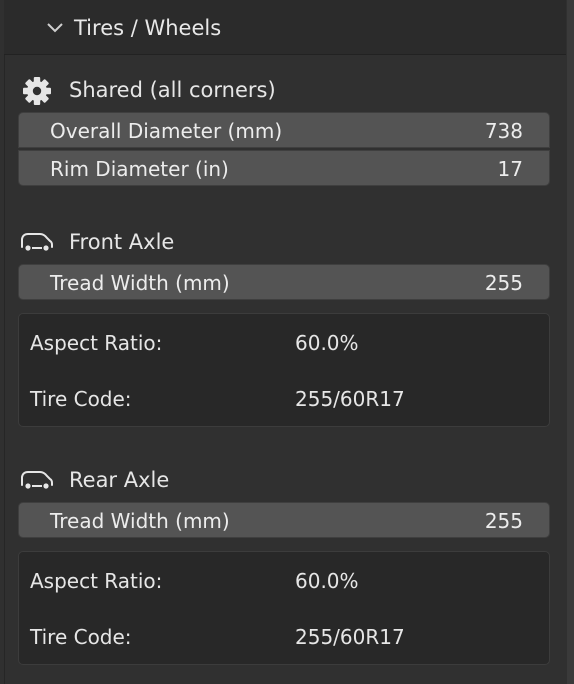 This screenshot has height=684, width=574. What do you see at coordinates (119, 480) in the screenshot?
I see `rear-axle-label: Rear Axle` at bounding box center [119, 480].